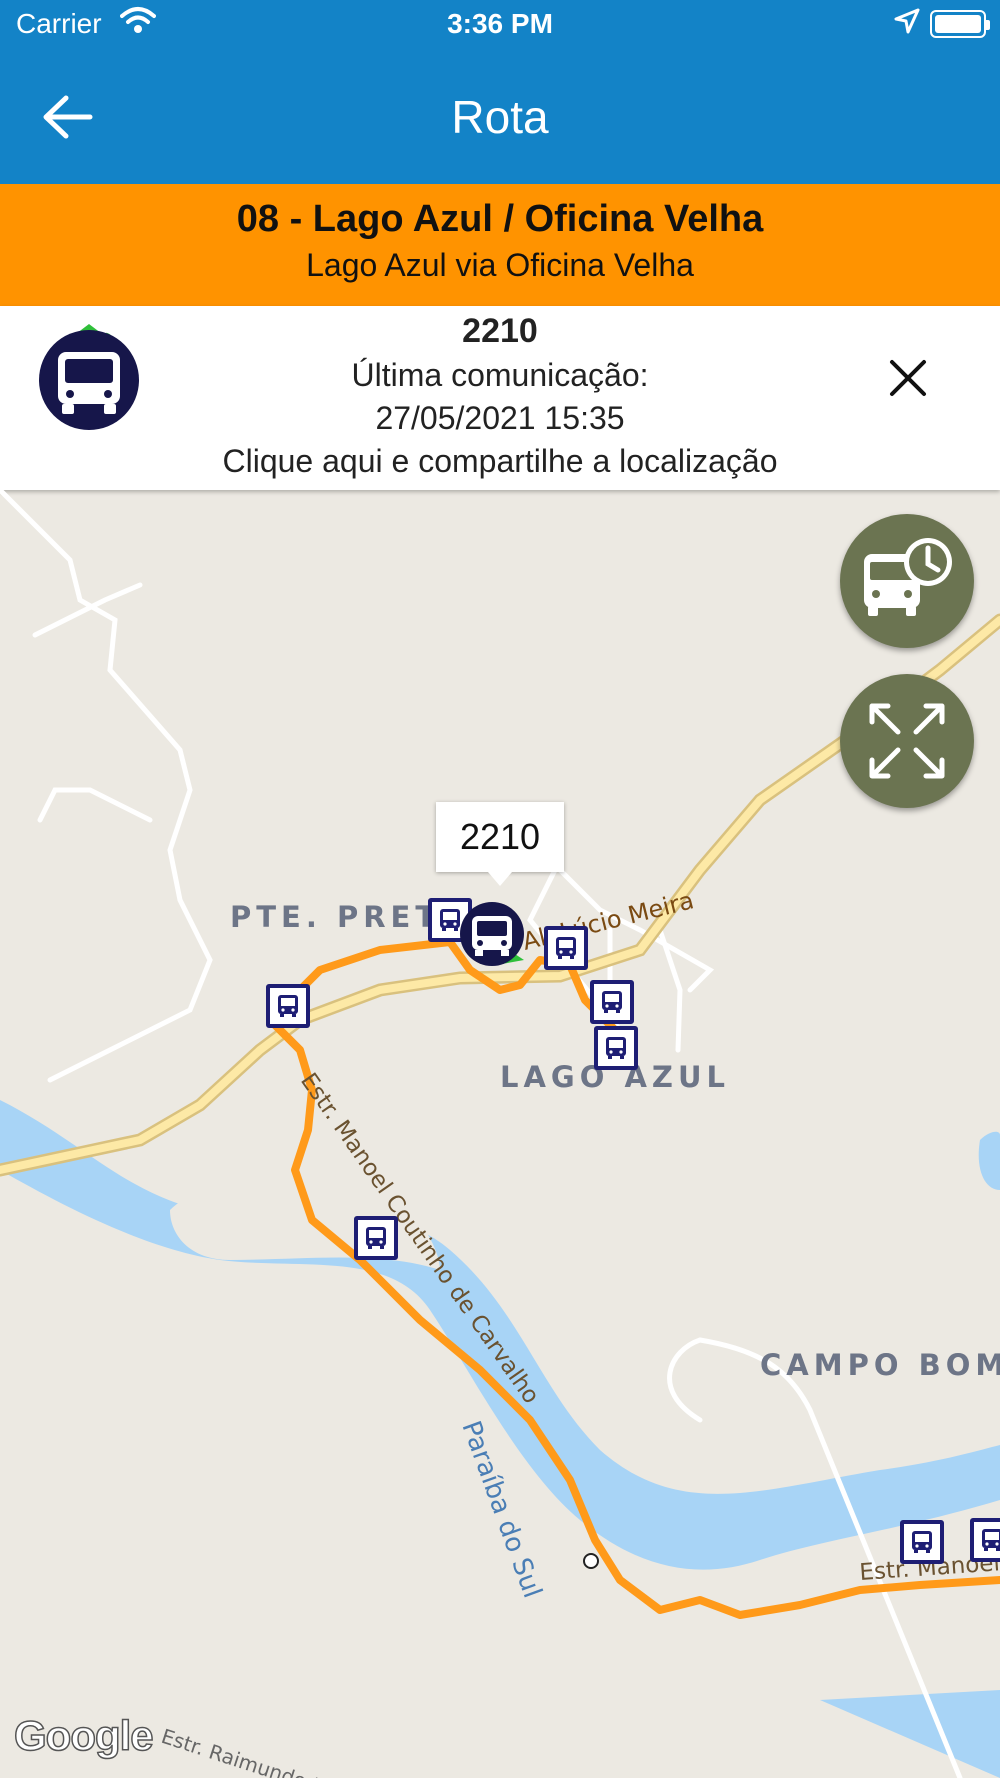 The width and height of the screenshot is (1000, 1778). Describe the element at coordinates (500, 461) in the screenshot. I see `share-location-link: Clique aqui e compartilhe a localização` at that location.